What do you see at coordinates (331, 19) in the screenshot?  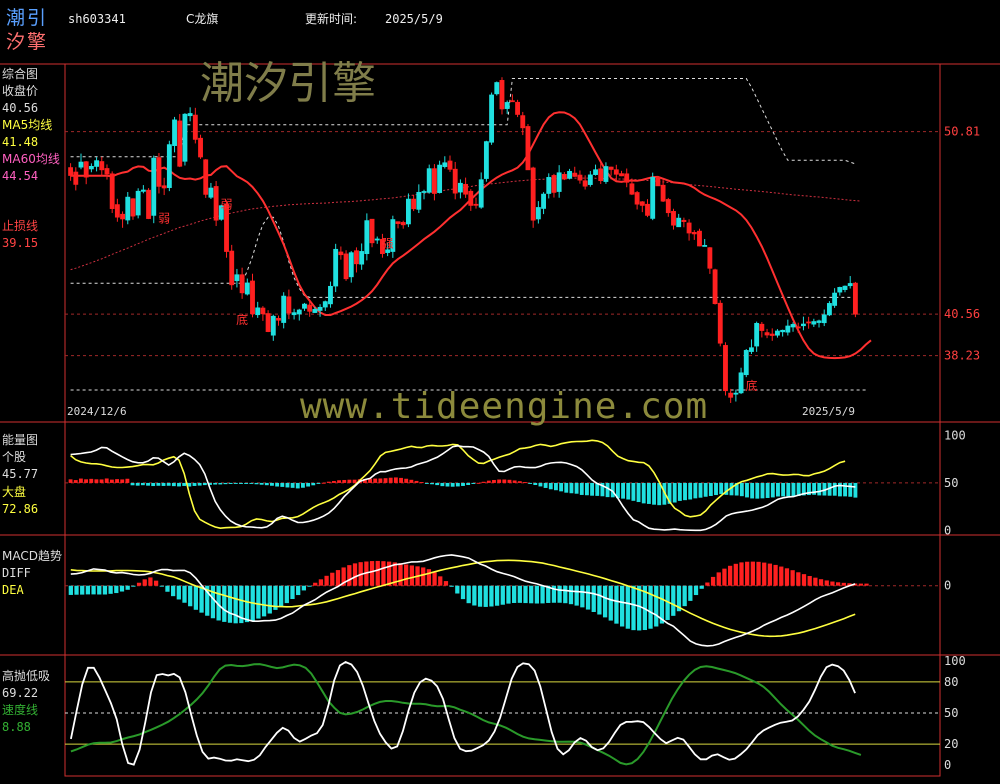 I see `update-label: 更新时间:` at bounding box center [331, 19].